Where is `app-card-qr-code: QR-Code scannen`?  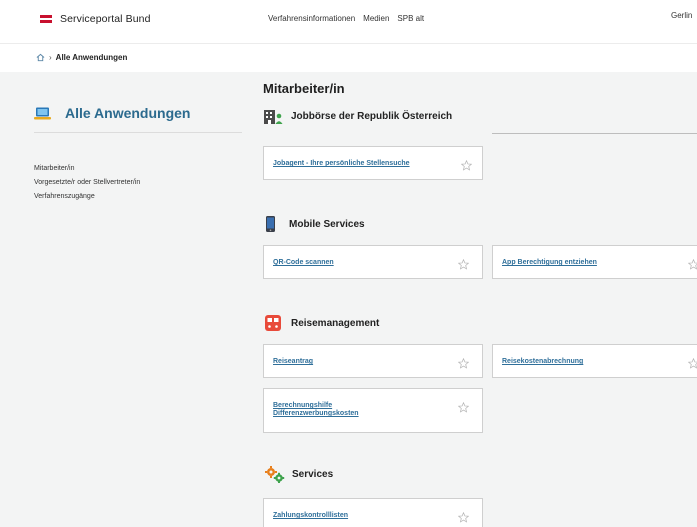
app-card-qr-code: QR-Code scannen is located at coordinates (373, 262).